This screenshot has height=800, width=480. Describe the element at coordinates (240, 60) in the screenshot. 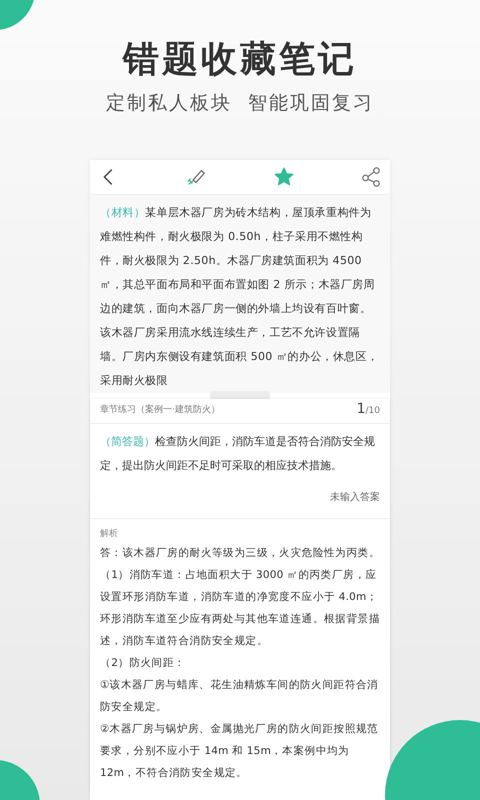

I see `headline: 错题收藏笔记` at that location.